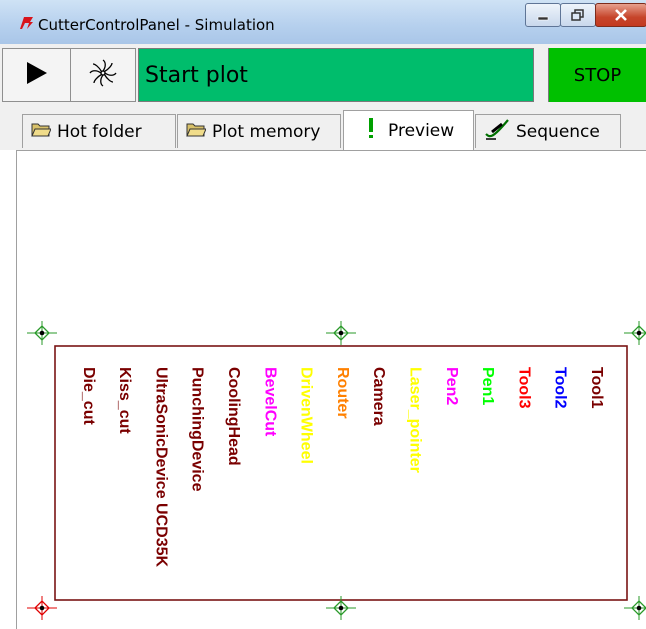 The height and width of the screenshot is (629, 646). Describe the element at coordinates (371, 130) in the screenshot. I see `marker-icon` at that location.